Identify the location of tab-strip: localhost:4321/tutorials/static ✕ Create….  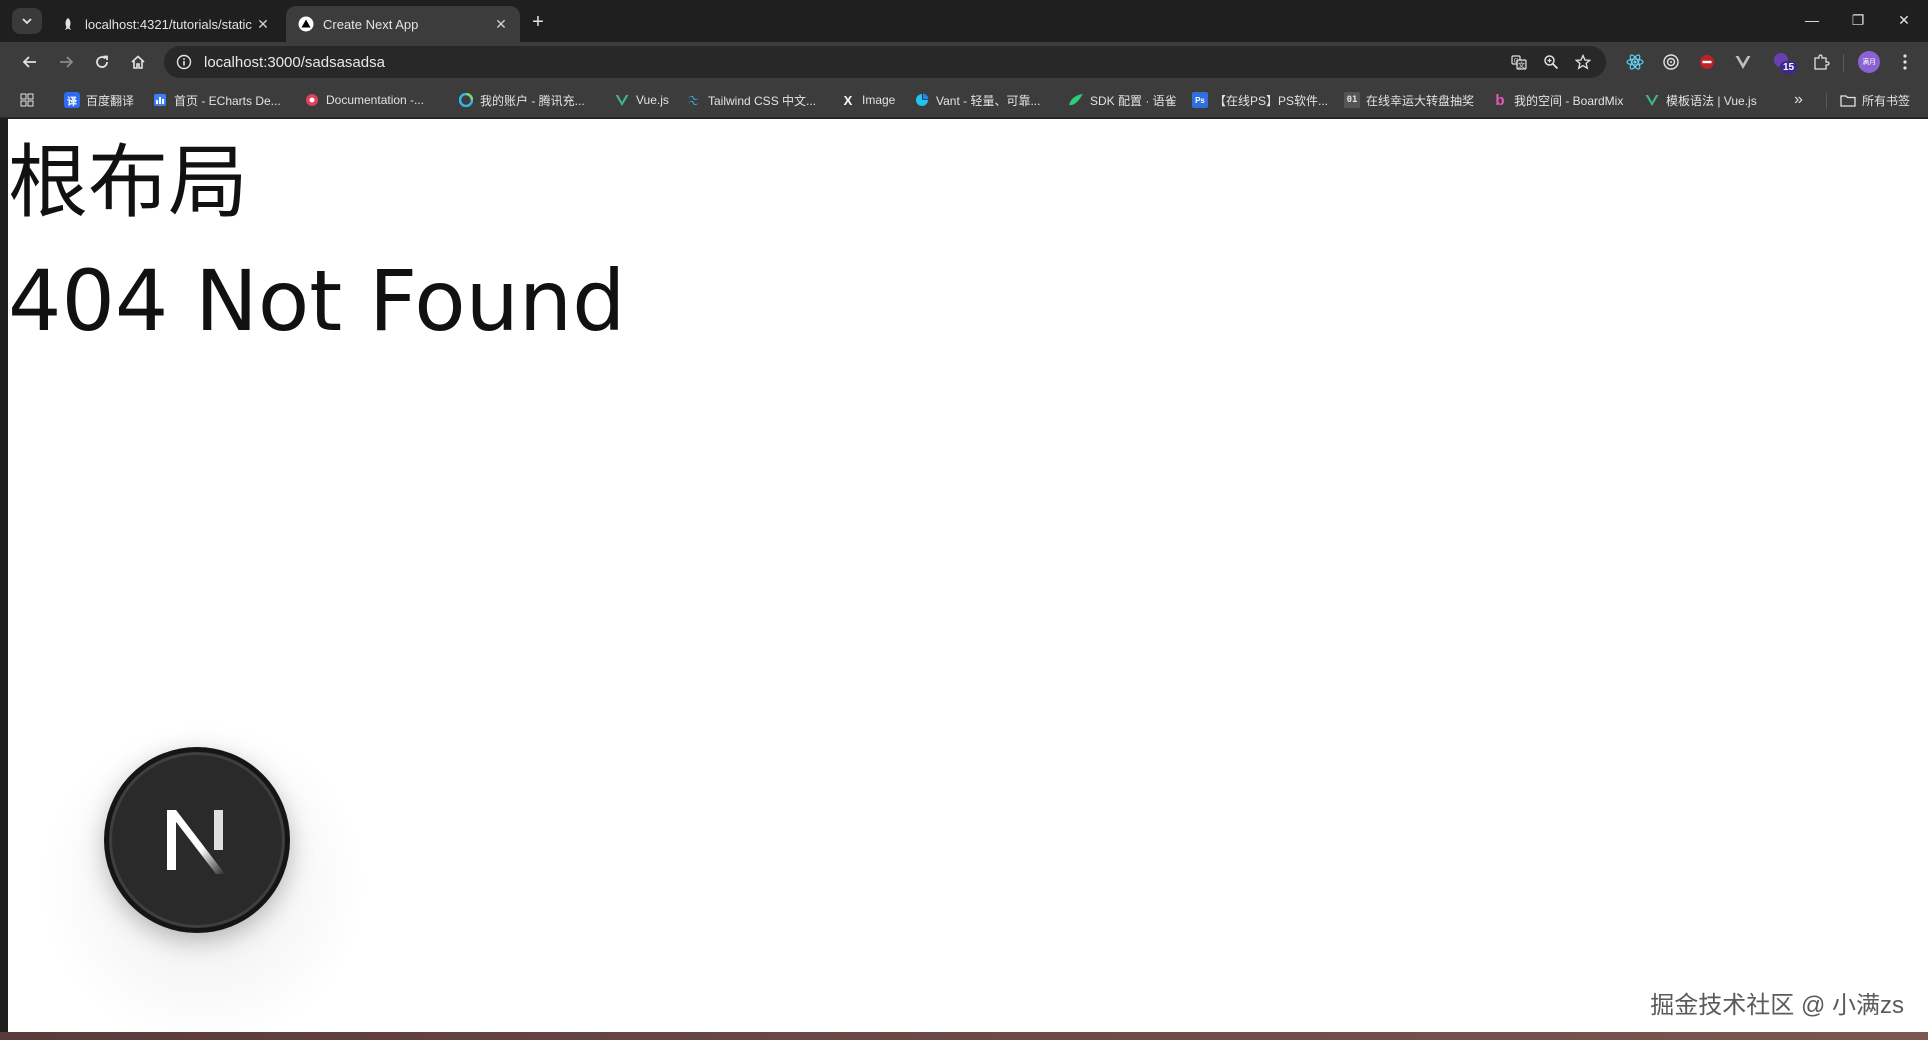
(964, 21).